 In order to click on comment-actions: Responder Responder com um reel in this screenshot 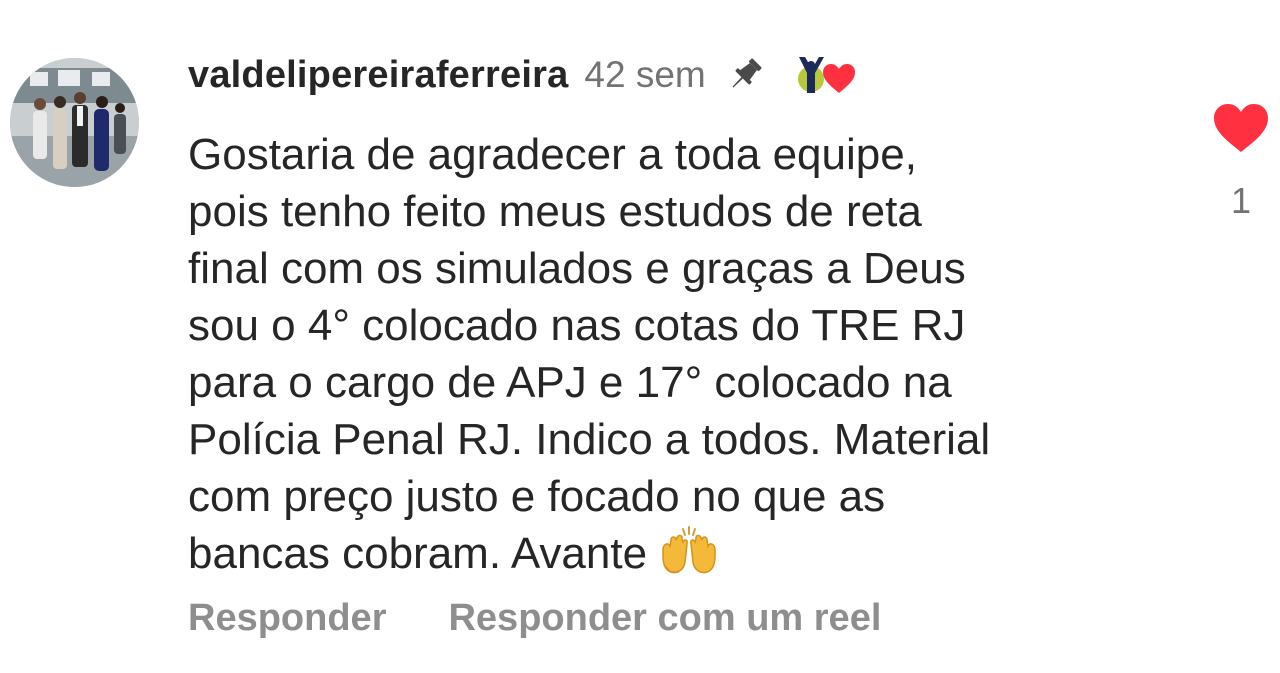, I will do `click(534, 618)`.